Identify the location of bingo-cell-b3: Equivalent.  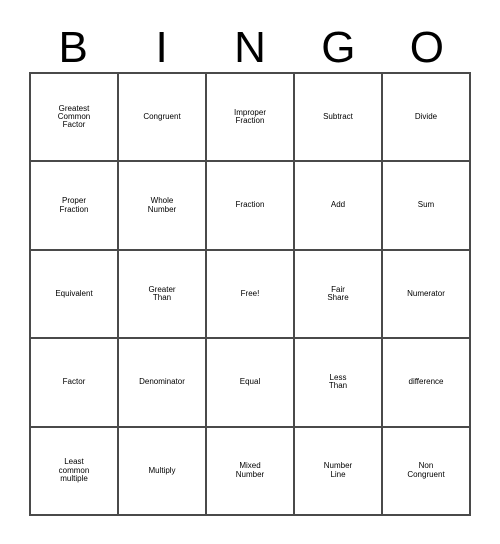
(75, 295).